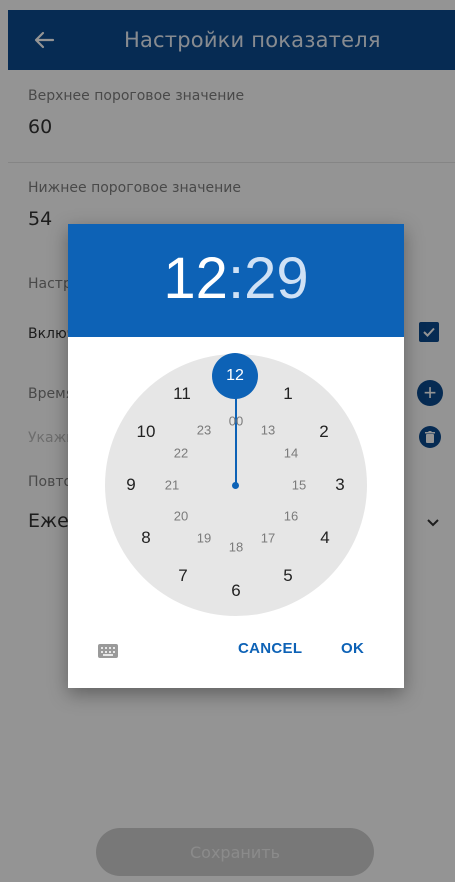 This screenshot has width=455, height=882. I want to click on hour-00: 00, so click(236, 421).